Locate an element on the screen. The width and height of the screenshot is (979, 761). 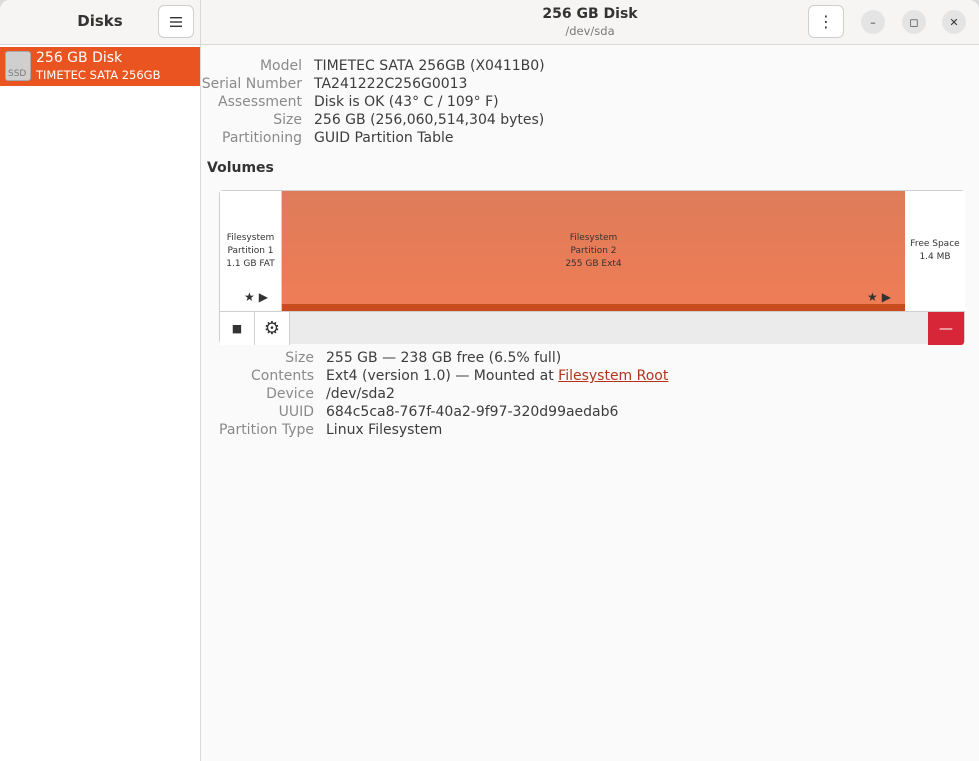
disk-info-label: Model is located at coordinates (280, 66).